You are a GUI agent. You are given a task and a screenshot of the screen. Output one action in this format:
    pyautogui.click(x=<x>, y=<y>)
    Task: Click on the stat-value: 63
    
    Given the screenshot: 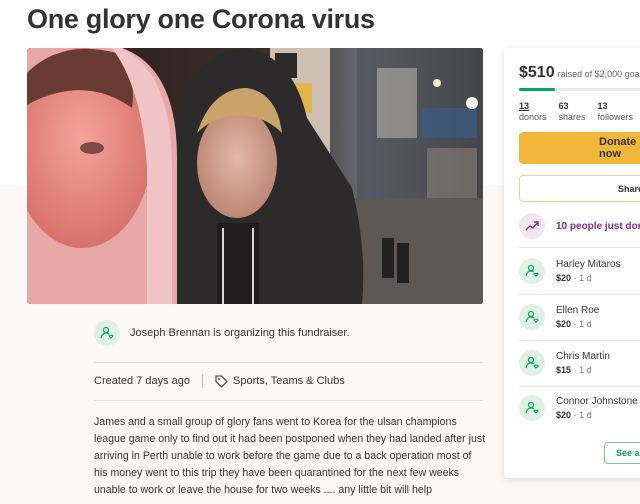 What is the action you would take?
    pyautogui.click(x=563, y=106)
    